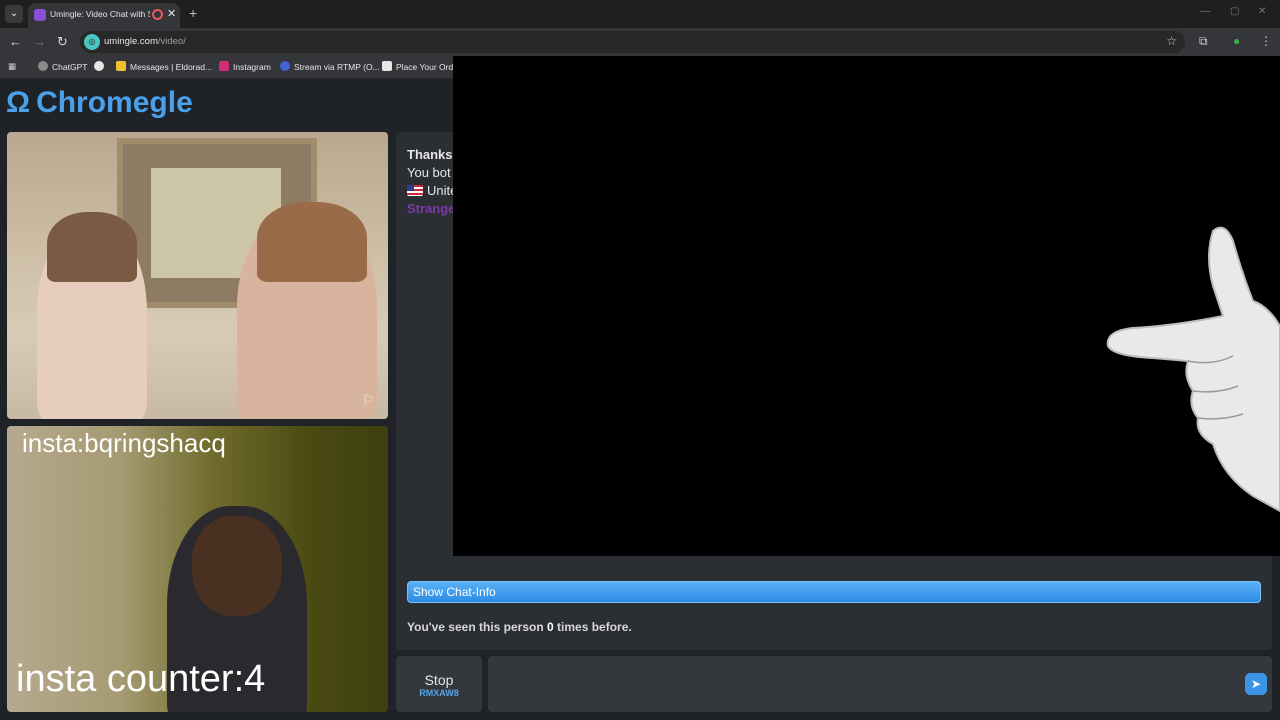  I want to click on site-info-icon: ◎, so click(92, 42).